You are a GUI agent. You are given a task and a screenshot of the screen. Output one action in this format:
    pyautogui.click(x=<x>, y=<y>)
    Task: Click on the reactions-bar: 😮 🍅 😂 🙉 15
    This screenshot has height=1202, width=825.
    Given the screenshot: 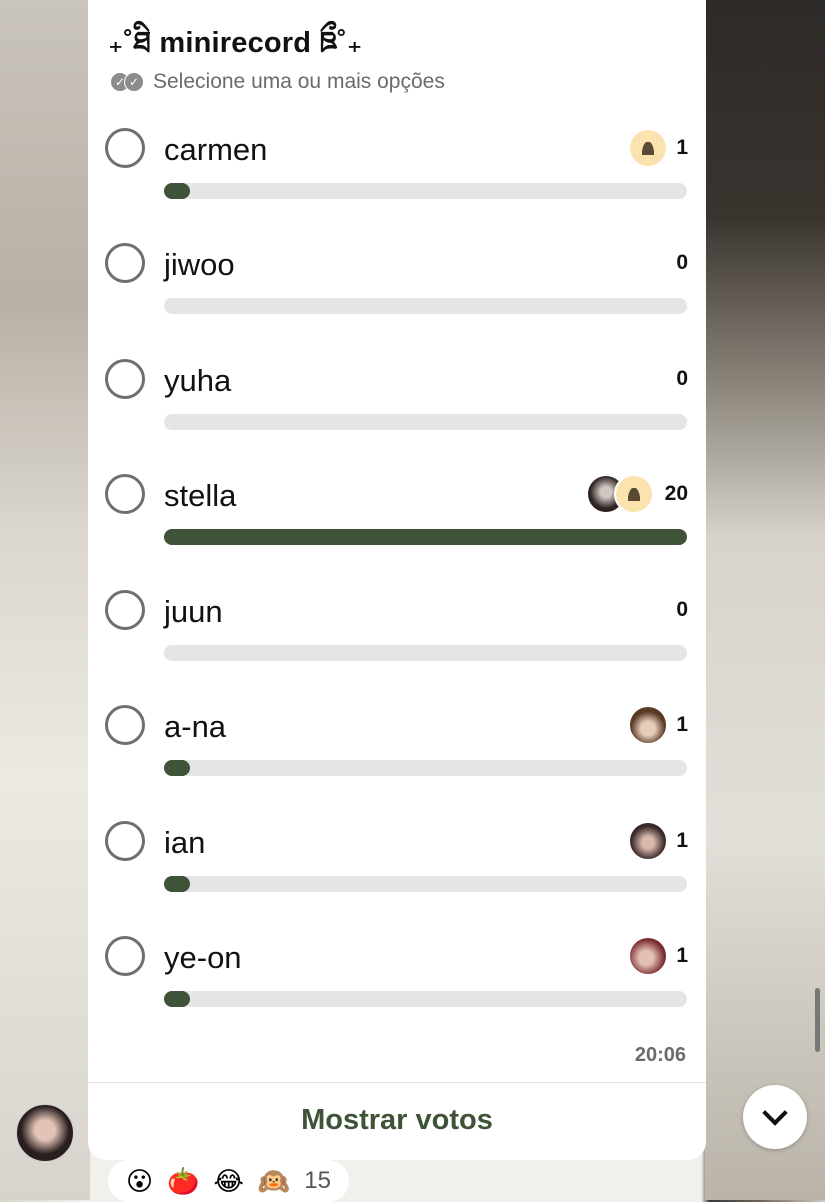 What is the action you would take?
    pyautogui.click(x=228, y=1181)
    